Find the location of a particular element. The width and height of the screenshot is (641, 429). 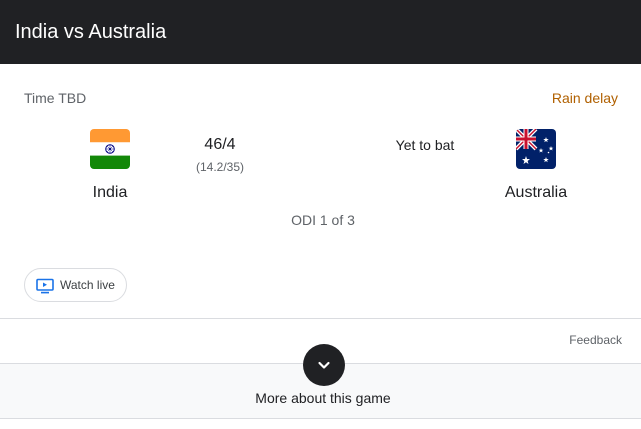

team-name-australia: Australia is located at coordinates (536, 193).